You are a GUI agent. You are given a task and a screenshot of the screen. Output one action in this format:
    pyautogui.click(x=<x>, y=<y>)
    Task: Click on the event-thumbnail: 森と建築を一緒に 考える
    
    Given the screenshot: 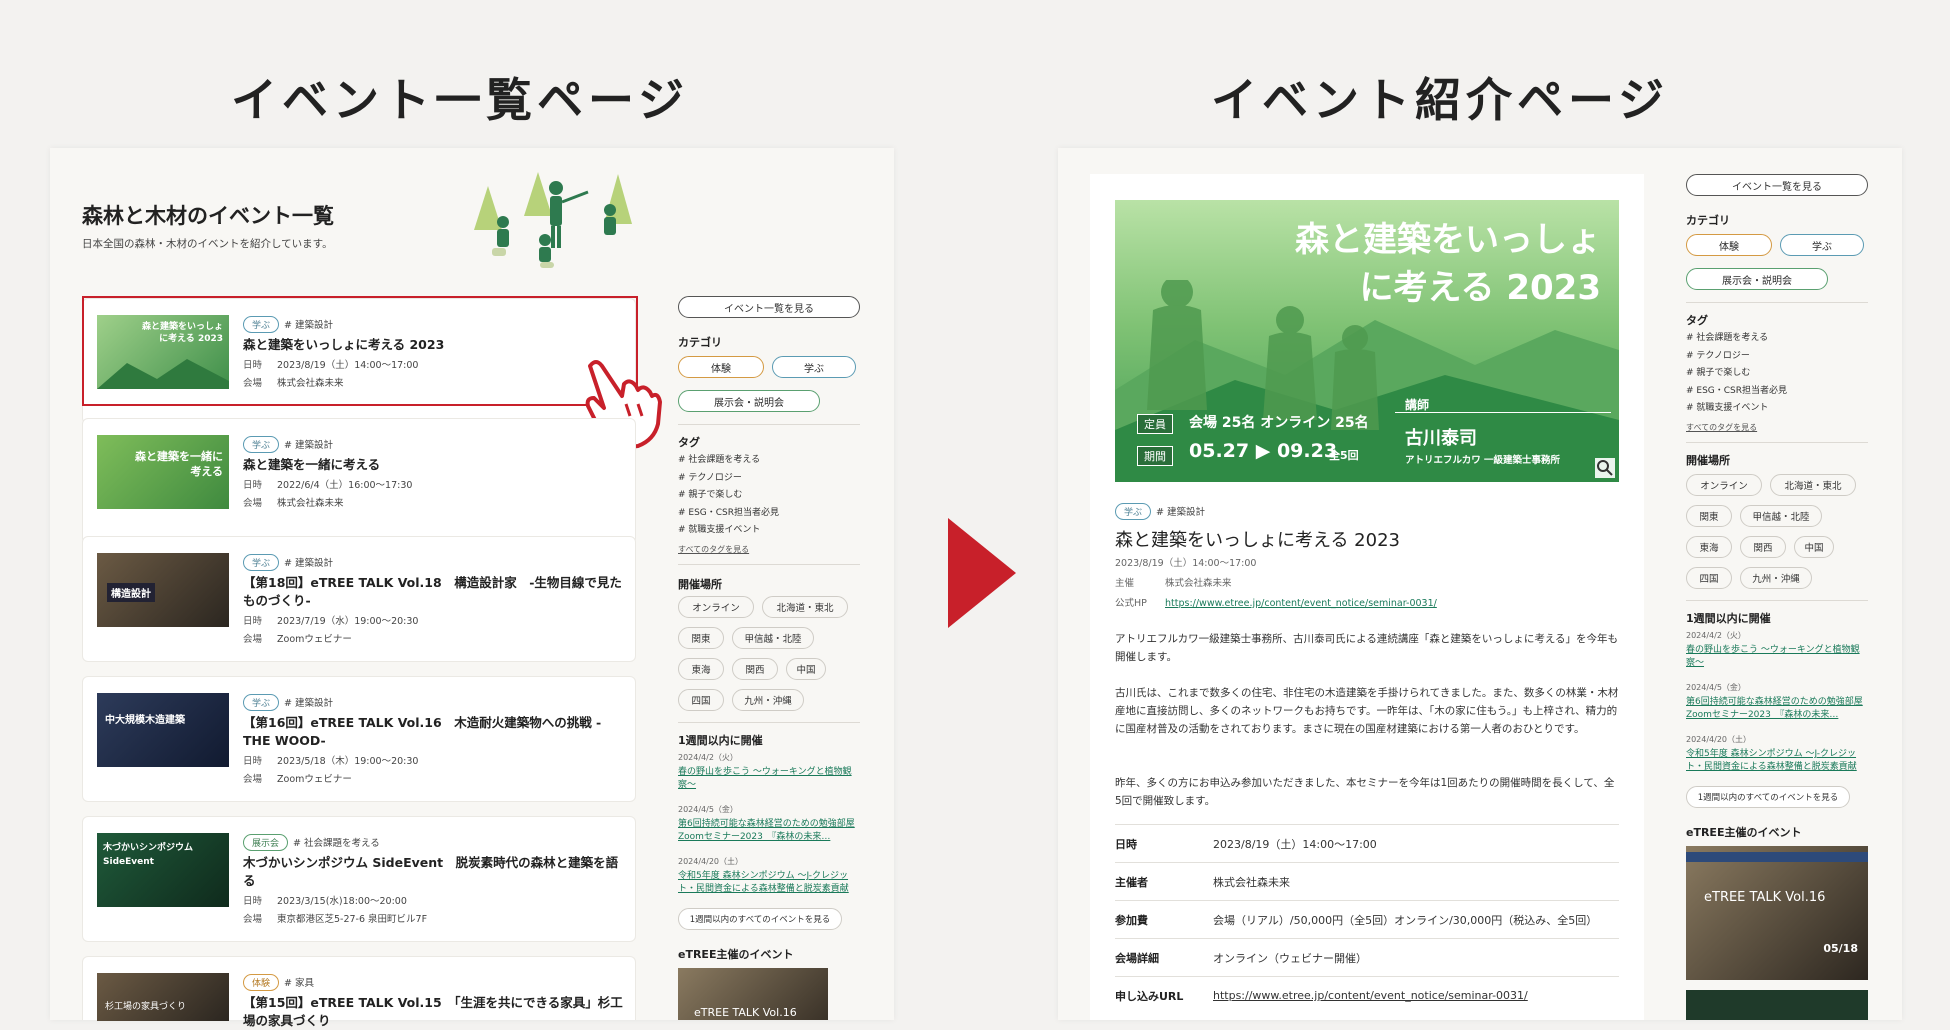 What is the action you would take?
    pyautogui.click(x=163, y=472)
    